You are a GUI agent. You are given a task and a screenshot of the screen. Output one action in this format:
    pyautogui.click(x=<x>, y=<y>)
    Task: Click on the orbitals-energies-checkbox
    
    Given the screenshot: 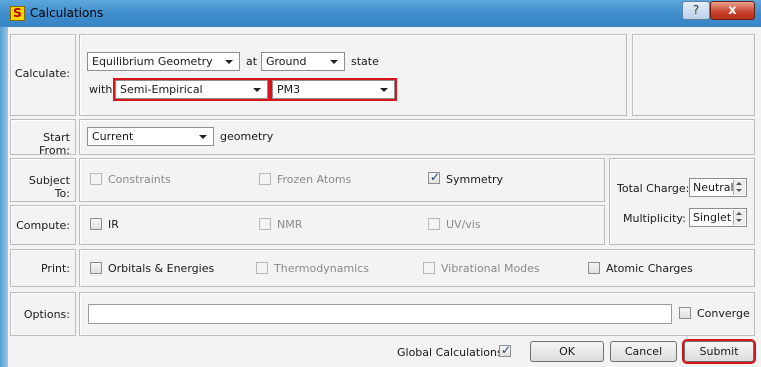 What is the action you would take?
    pyautogui.click(x=96, y=268)
    